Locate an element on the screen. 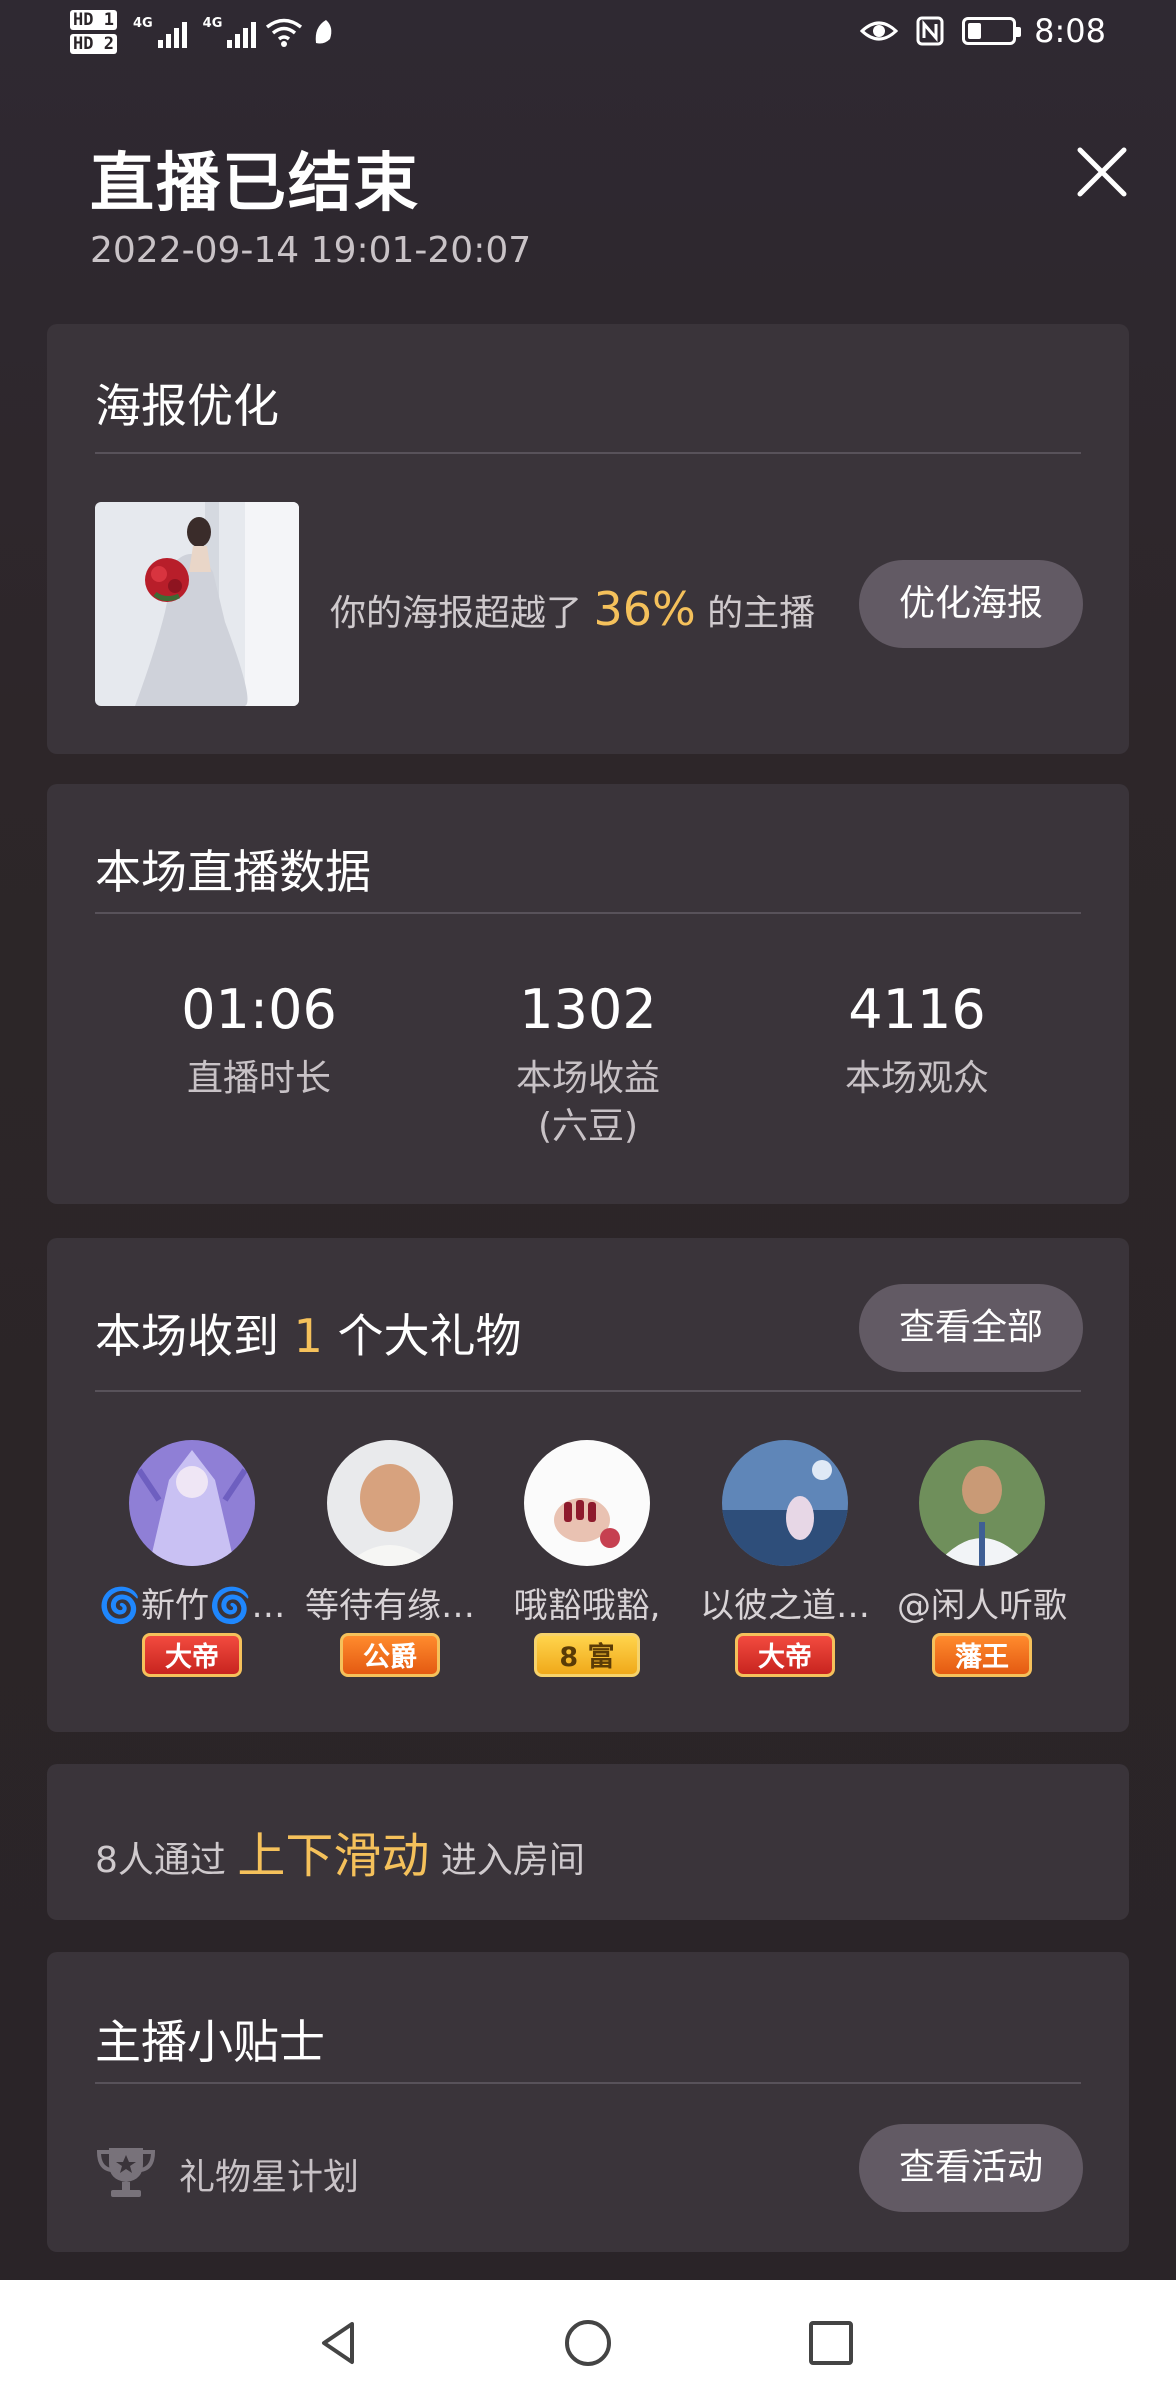  swipe-highlight: 上下滑动 is located at coordinates (333, 1856).